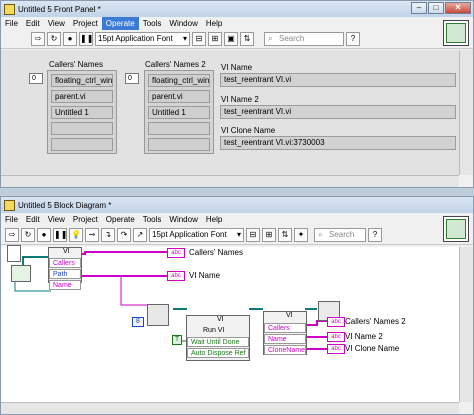  What do you see at coordinates (285, 328) in the screenshot?
I see `callers-property-2: Callers` at bounding box center [285, 328].